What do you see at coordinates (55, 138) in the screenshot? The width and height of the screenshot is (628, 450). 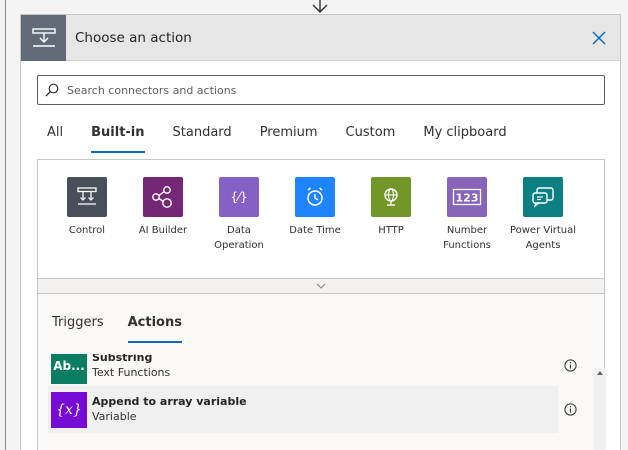 I see `tab-all: All` at bounding box center [55, 138].